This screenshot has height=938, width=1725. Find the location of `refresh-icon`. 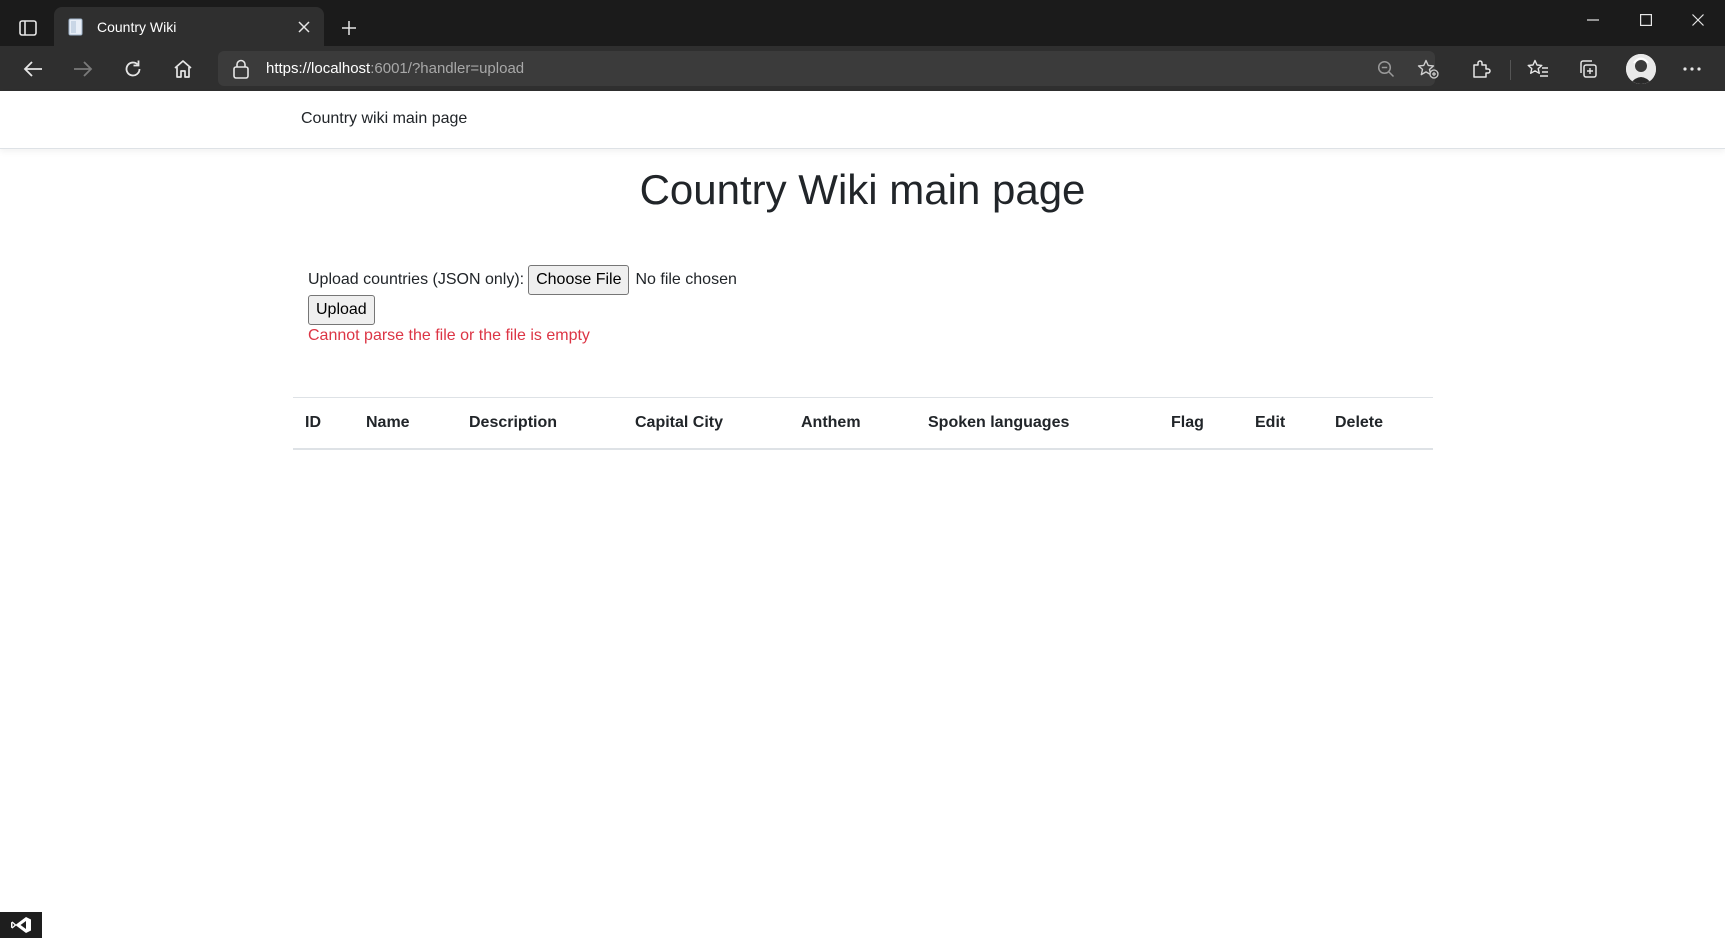

refresh-icon is located at coordinates (133, 69).